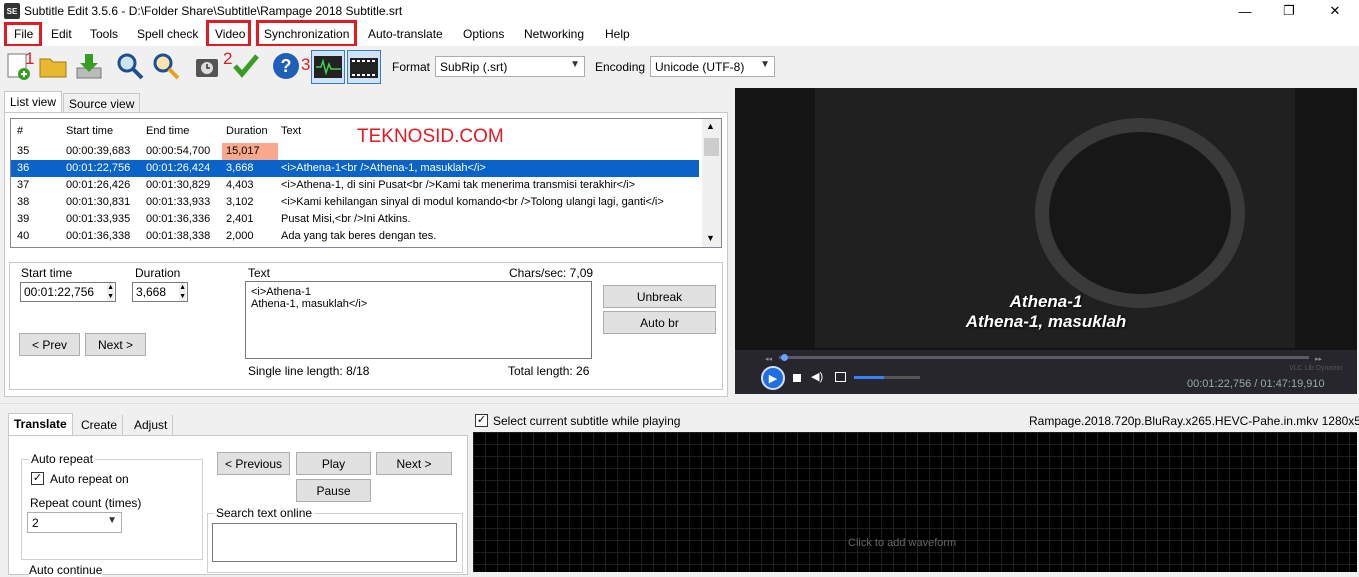 This screenshot has width=1359, height=577. What do you see at coordinates (474, 66) in the screenshot?
I see `format-value: SubRip (.srt)` at bounding box center [474, 66].